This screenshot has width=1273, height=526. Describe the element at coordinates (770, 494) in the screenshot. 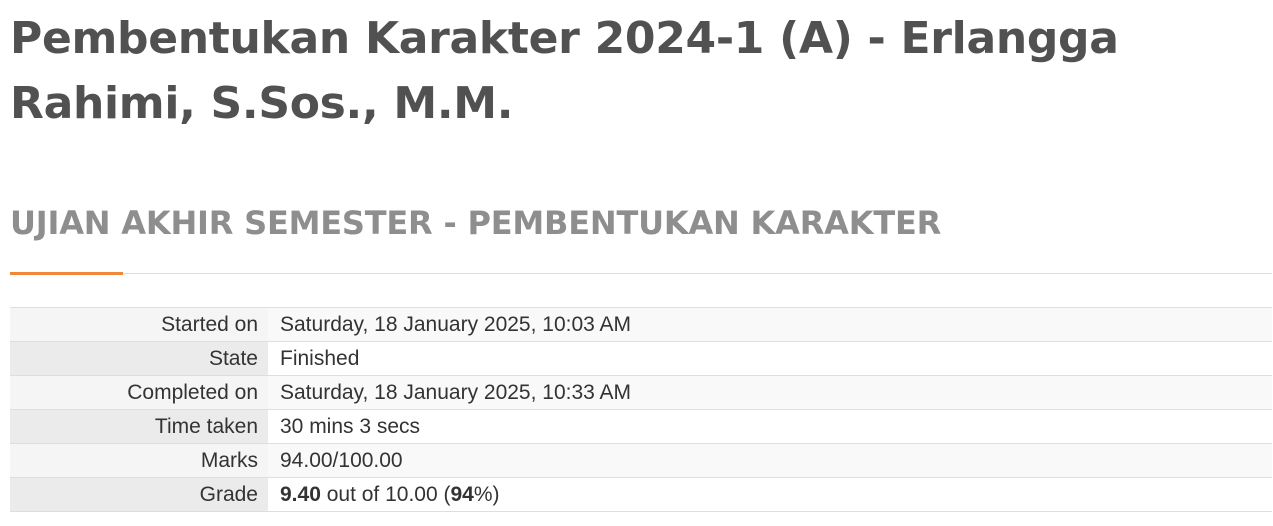

I see `grade-value: 9.40 out of 10.00 (94%)` at that location.